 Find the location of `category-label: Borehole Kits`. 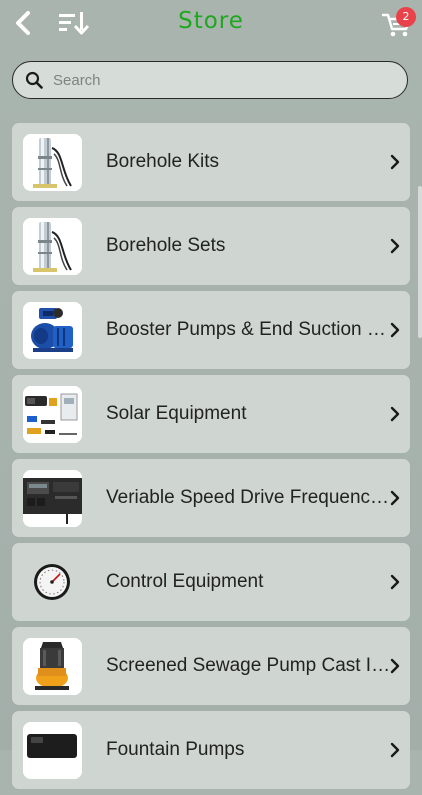

category-label: Borehole Kits is located at coordinates (163, 161).